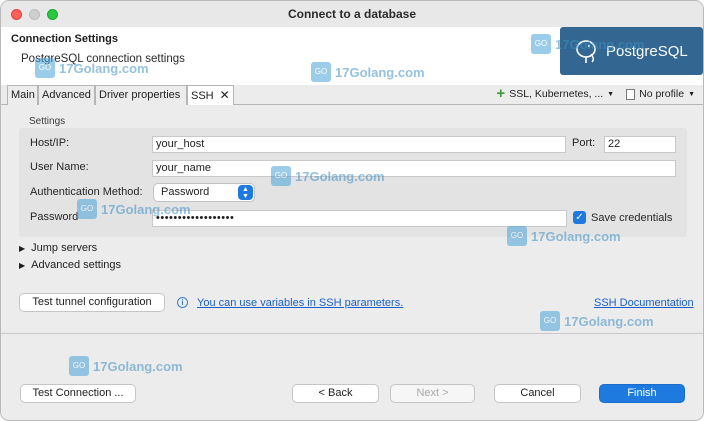  What do you see at coordinates (584, 143) in the screenshot?
I see `port-label: Port:` at bounding box center [584, 143].